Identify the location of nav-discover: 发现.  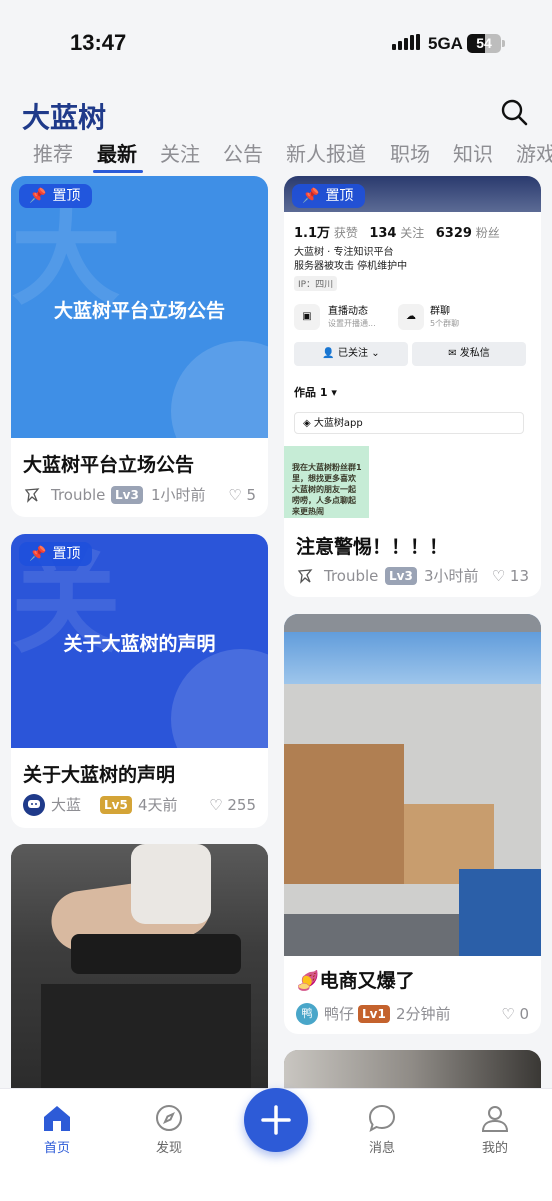
(169, 1129).